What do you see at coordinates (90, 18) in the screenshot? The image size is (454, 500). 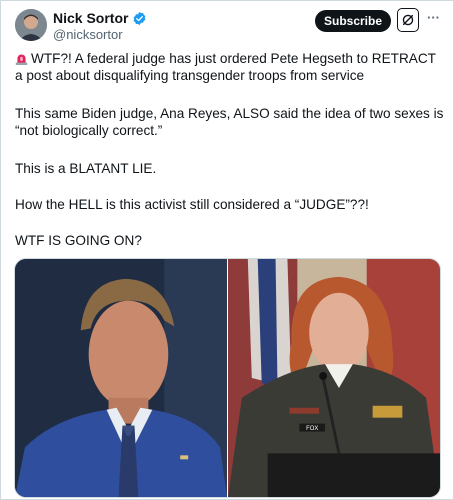 I see `author-display-name: Nick Sortor` at bounding box center [90, 18].